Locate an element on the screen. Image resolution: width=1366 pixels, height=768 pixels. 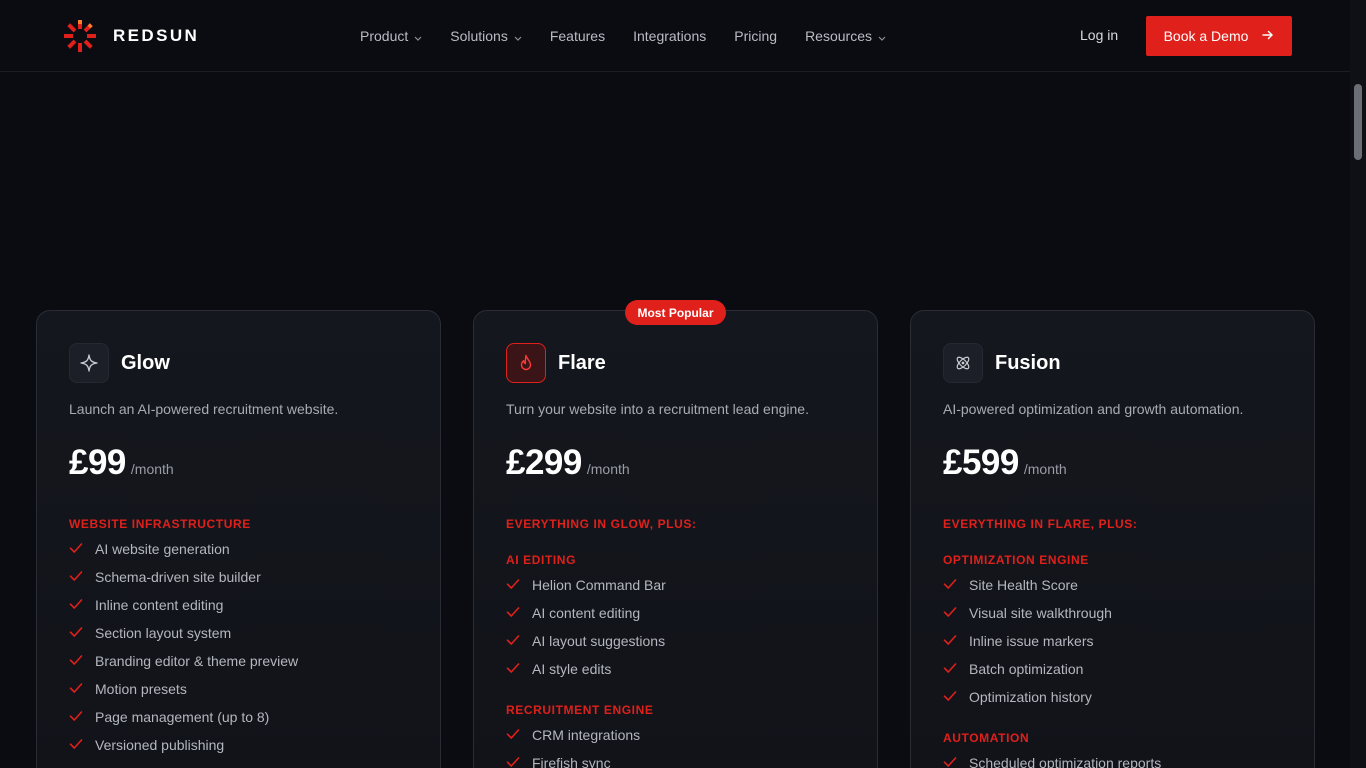
feature-item: Optimization history is located at coordinates (1115, 697).